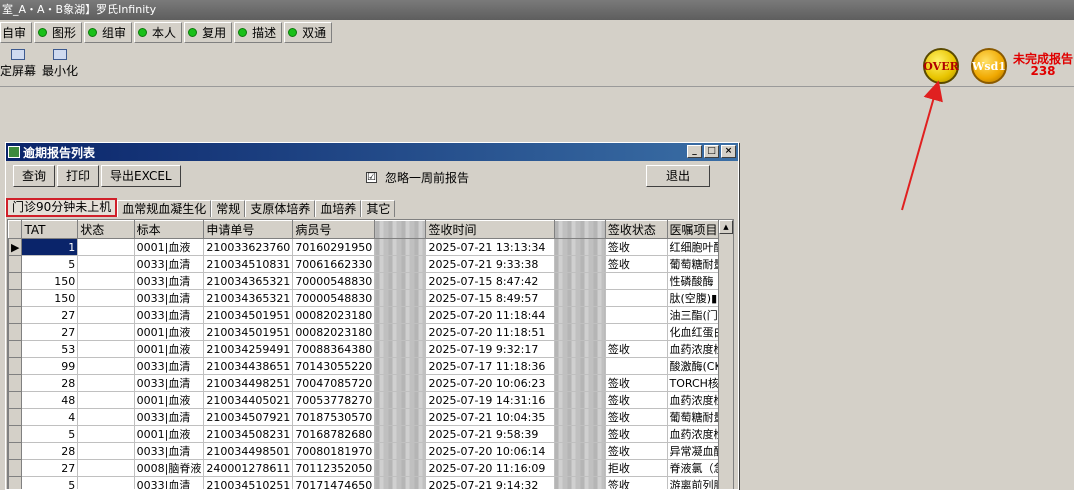 The image size is (1080, 497). I want to click on column-header: 病员号, so click(334, 229).